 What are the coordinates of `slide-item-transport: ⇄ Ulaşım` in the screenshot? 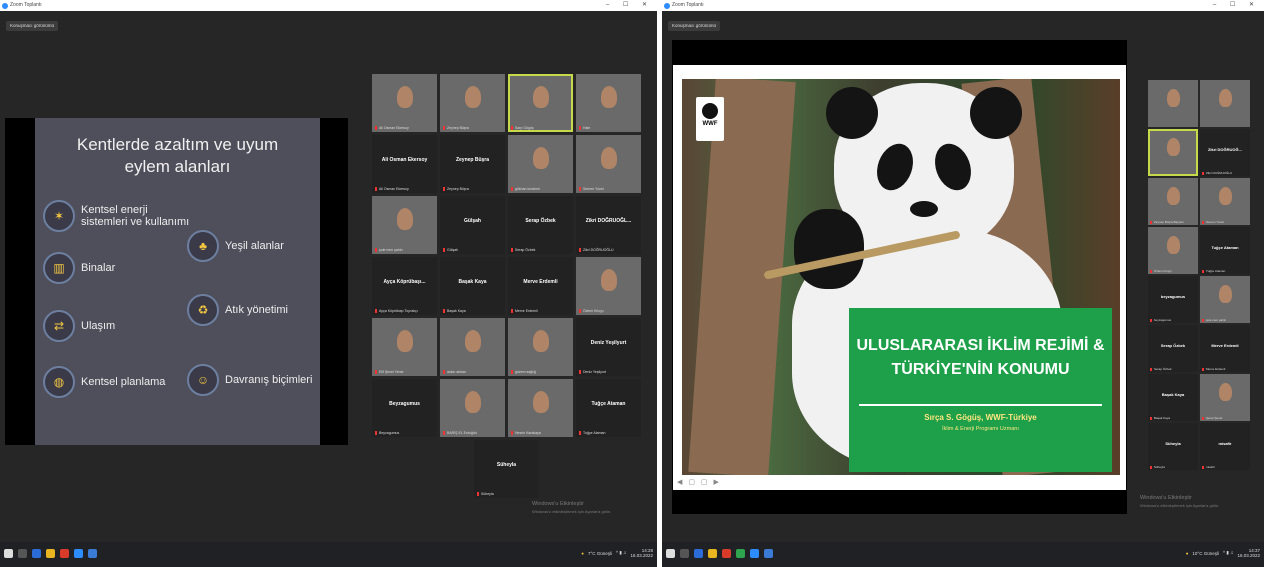 It's located at (79, 326).